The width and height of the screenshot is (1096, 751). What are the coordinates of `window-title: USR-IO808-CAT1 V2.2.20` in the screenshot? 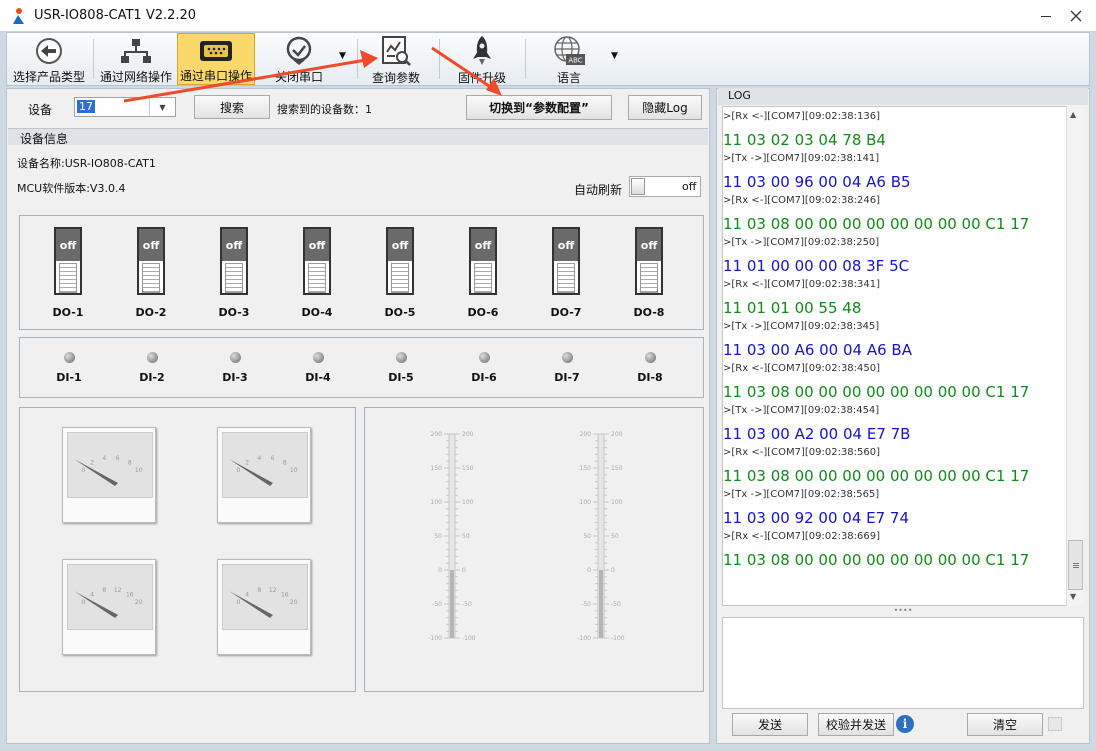 It's located at (115, 15).